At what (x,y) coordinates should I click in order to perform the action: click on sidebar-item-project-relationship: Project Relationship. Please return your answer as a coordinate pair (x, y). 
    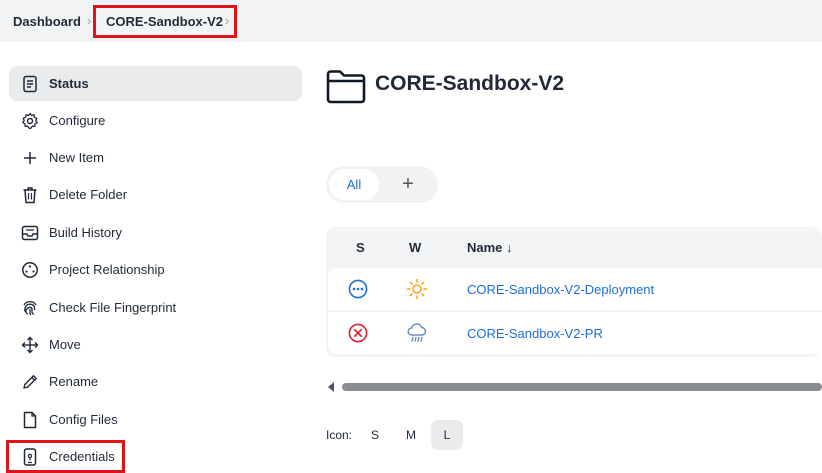
    Looking at the image, I should click on (155, 269).